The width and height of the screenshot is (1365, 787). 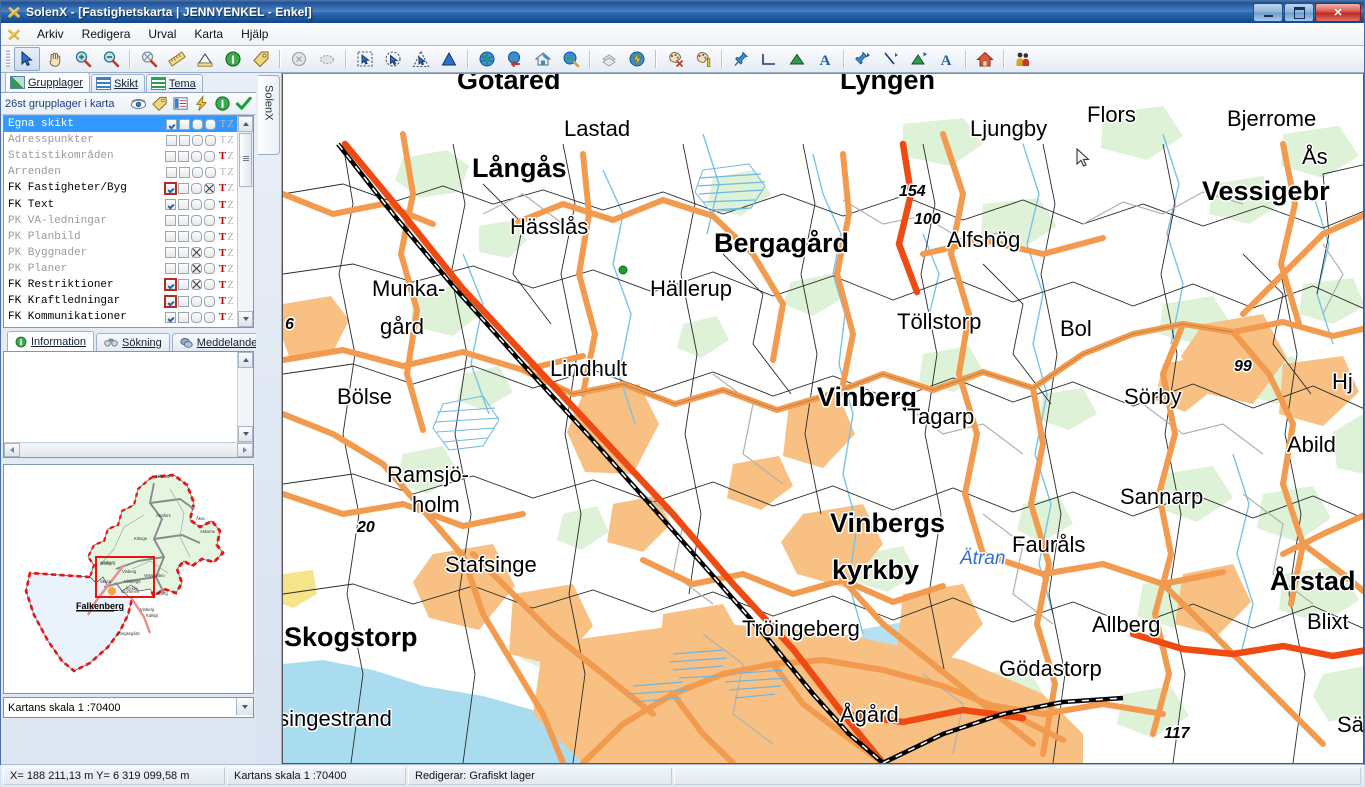 I want to click on layer-row: Statistikområden TZ, so click(x=120, y=156).